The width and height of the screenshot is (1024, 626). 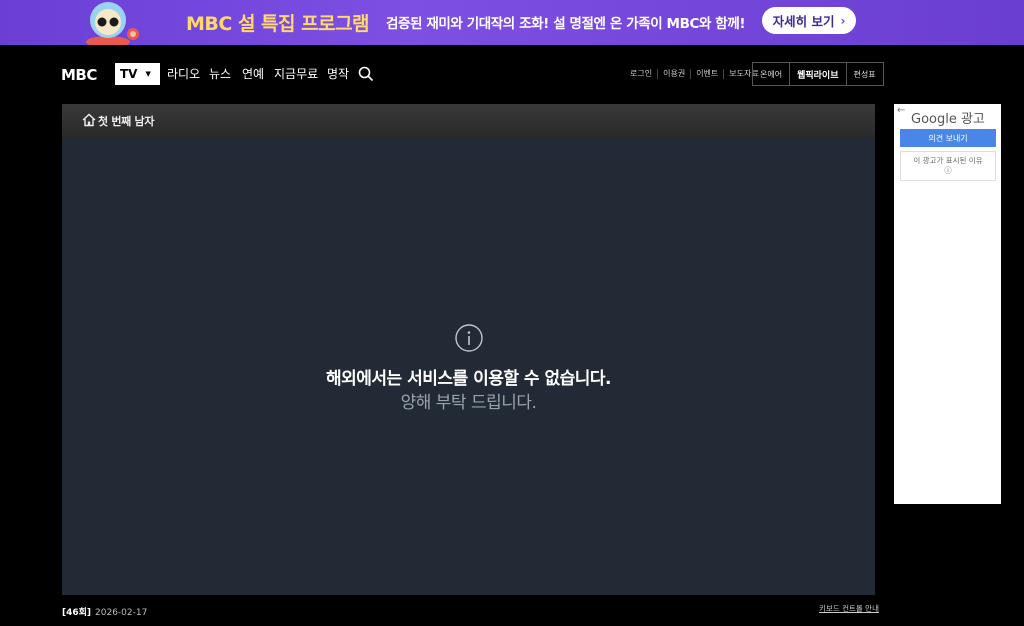 I want to click on episode-number: [46회], so click(x=77, y=613).